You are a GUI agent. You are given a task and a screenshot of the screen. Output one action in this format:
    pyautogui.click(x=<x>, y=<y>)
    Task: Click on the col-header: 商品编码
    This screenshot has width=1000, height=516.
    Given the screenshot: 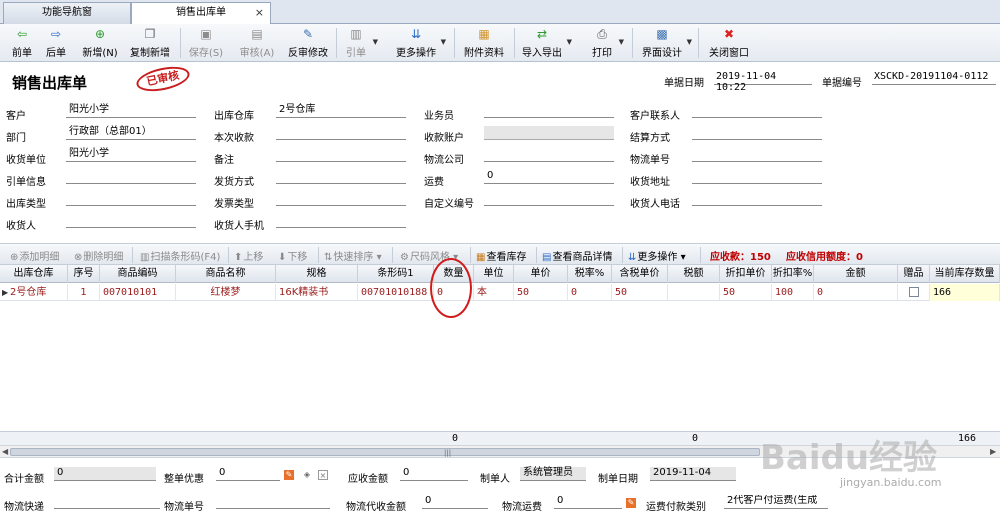 What is the action you would take?
    pyautogui.click(x=138, y=274)
    